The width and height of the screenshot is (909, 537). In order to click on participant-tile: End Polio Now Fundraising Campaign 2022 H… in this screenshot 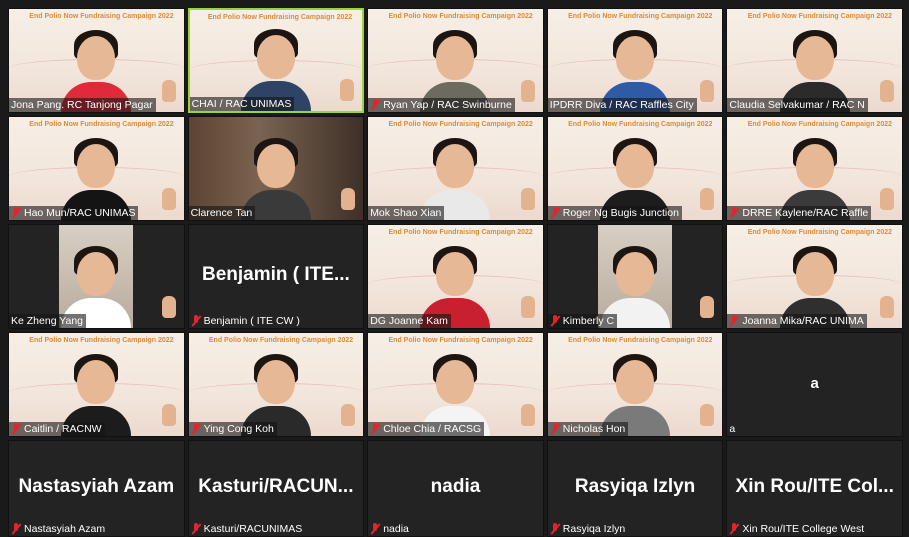, I will do `click(96, 168)`.